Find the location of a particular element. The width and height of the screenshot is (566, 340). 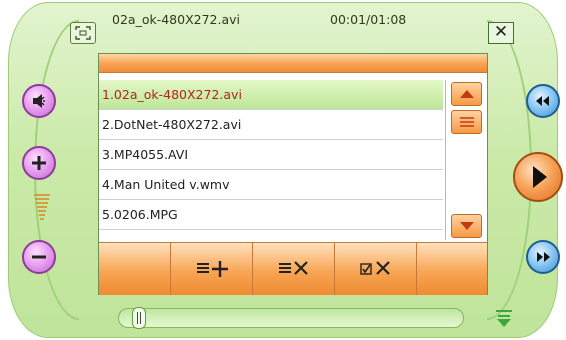

fast-forward-button is located at coordinates (543, 257).